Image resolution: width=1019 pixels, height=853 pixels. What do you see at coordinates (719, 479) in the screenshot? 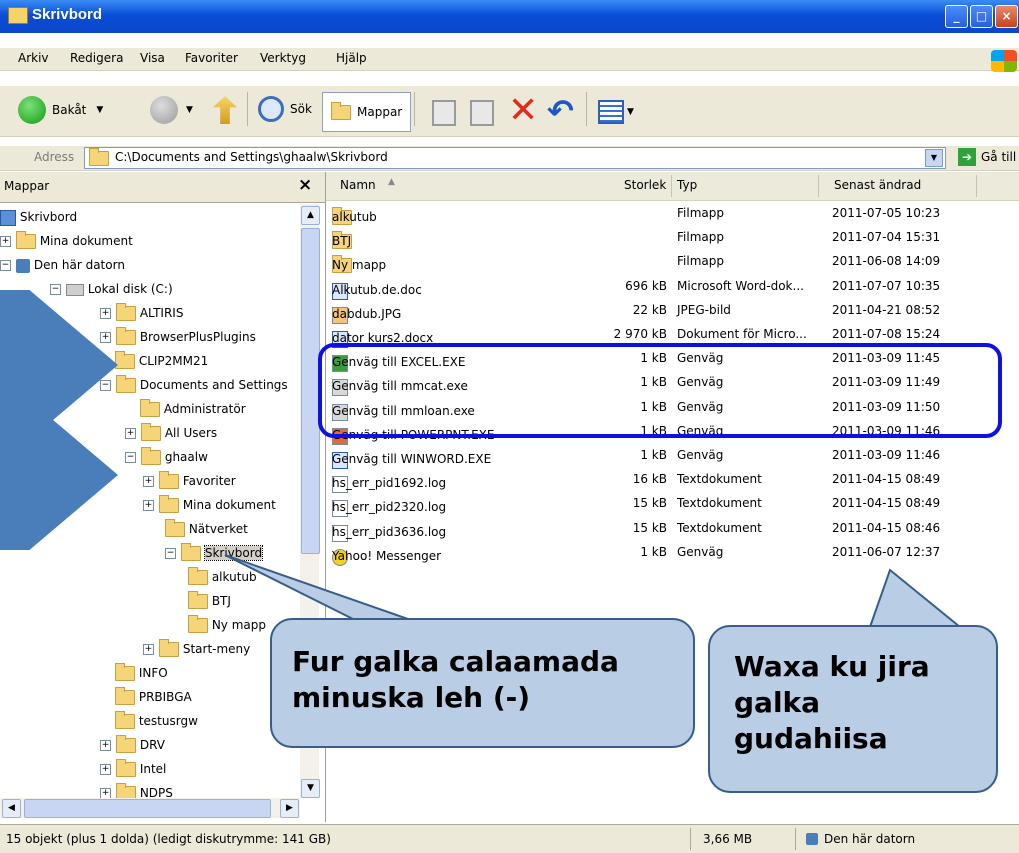
I see `file-type: Textdokument` at bounding box center [719, 479].